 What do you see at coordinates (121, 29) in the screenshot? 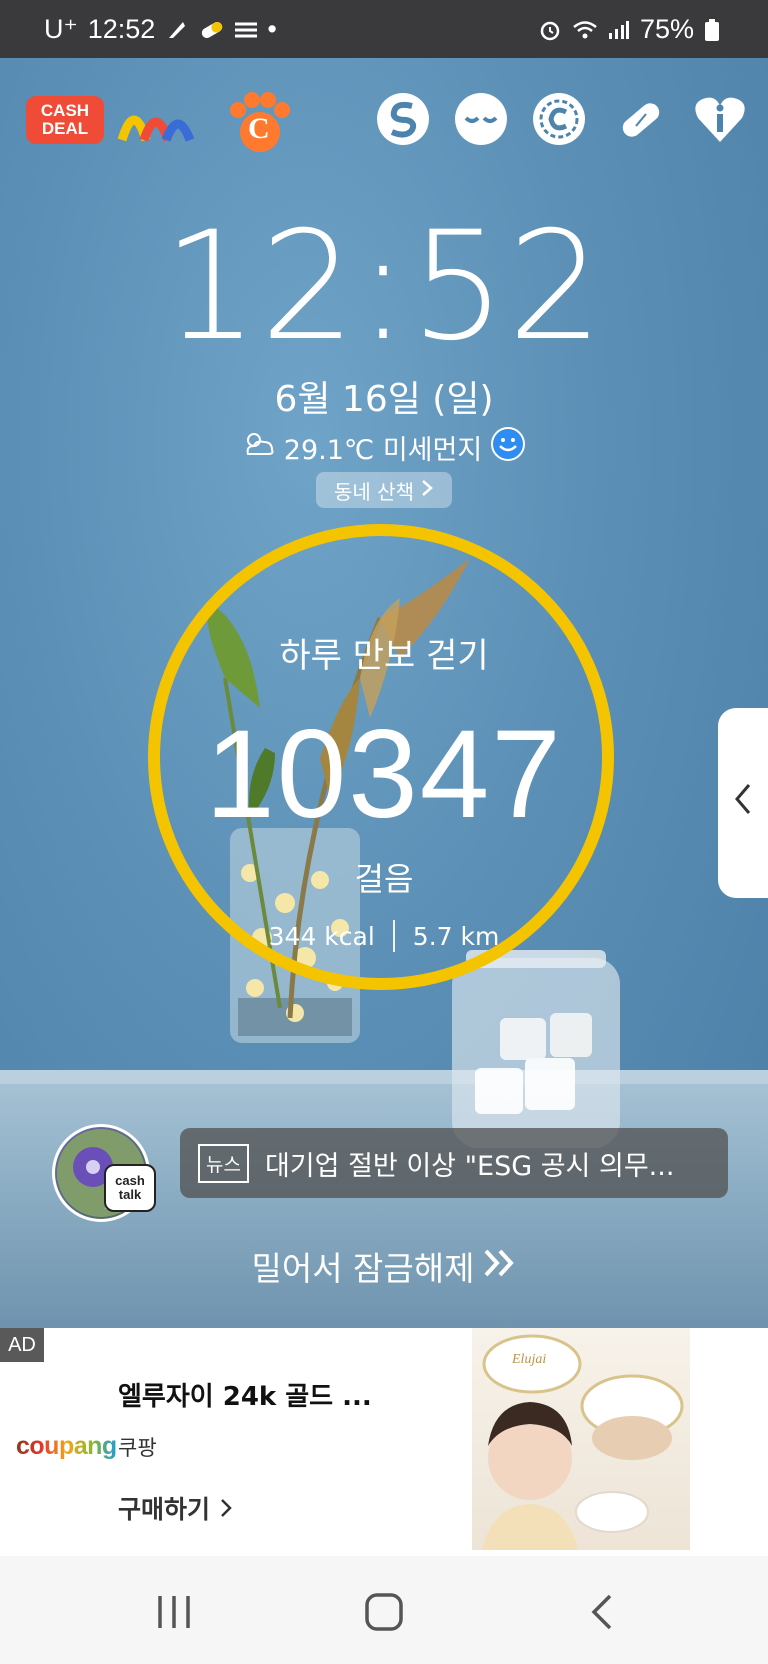
I see `status-time: 12:52` at bounding box center [121, 29].